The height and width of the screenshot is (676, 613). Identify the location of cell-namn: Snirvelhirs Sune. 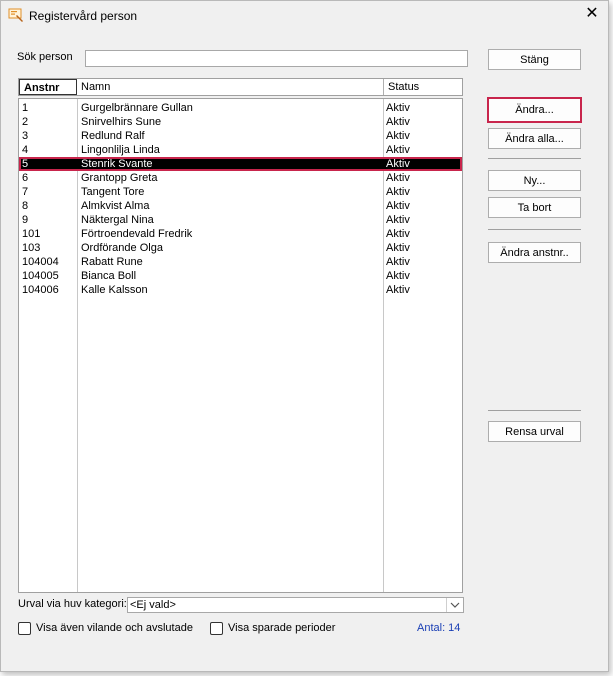
(121, 122).